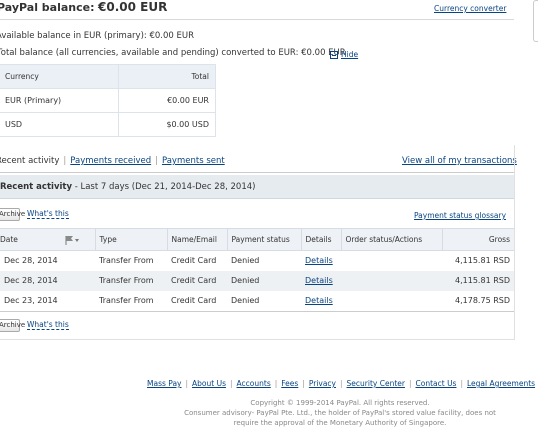  Describe the element at coordinates (60, 76) in the screenshot. I see `column-header-currency: Currency` at that location.